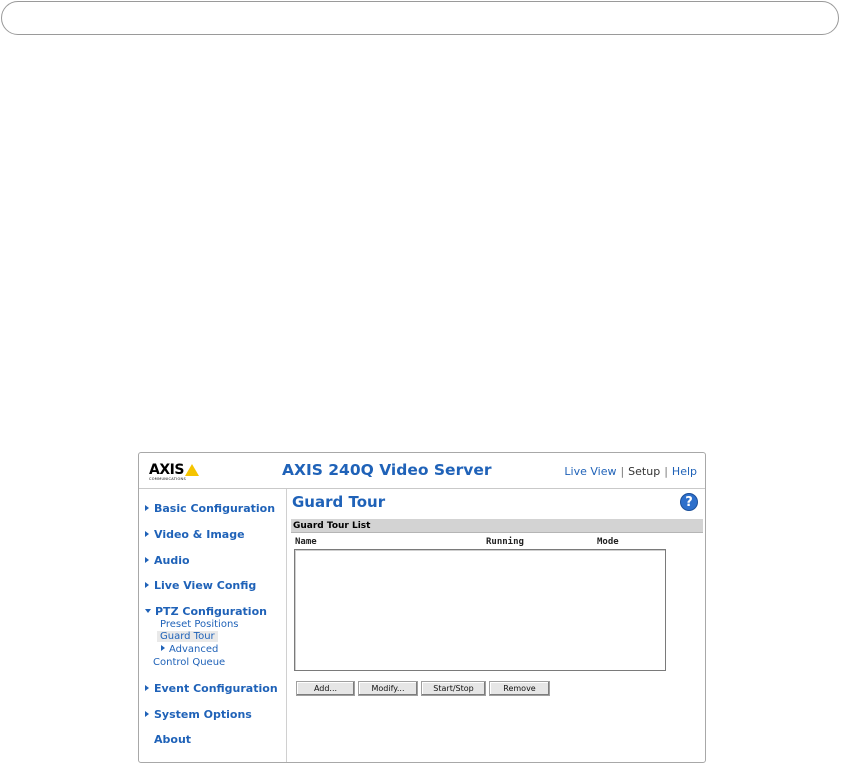  What do you see at coordinates (194, 649) in the screenshot?
I see `sidebar-subitem-label: Advanced` at bounding box center [194, 649].